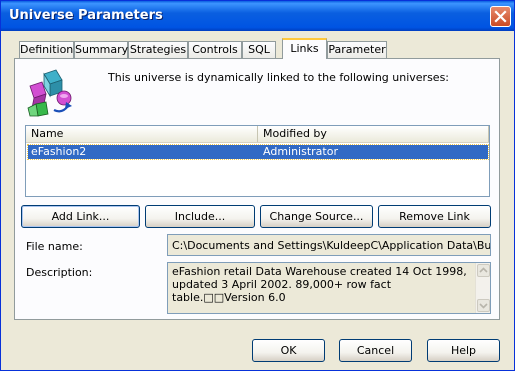  What do you see at coordinates (258, 152) in the screenshot?
I see `table-row: eFashion2 Administrator` at bounding box center [258, 152].